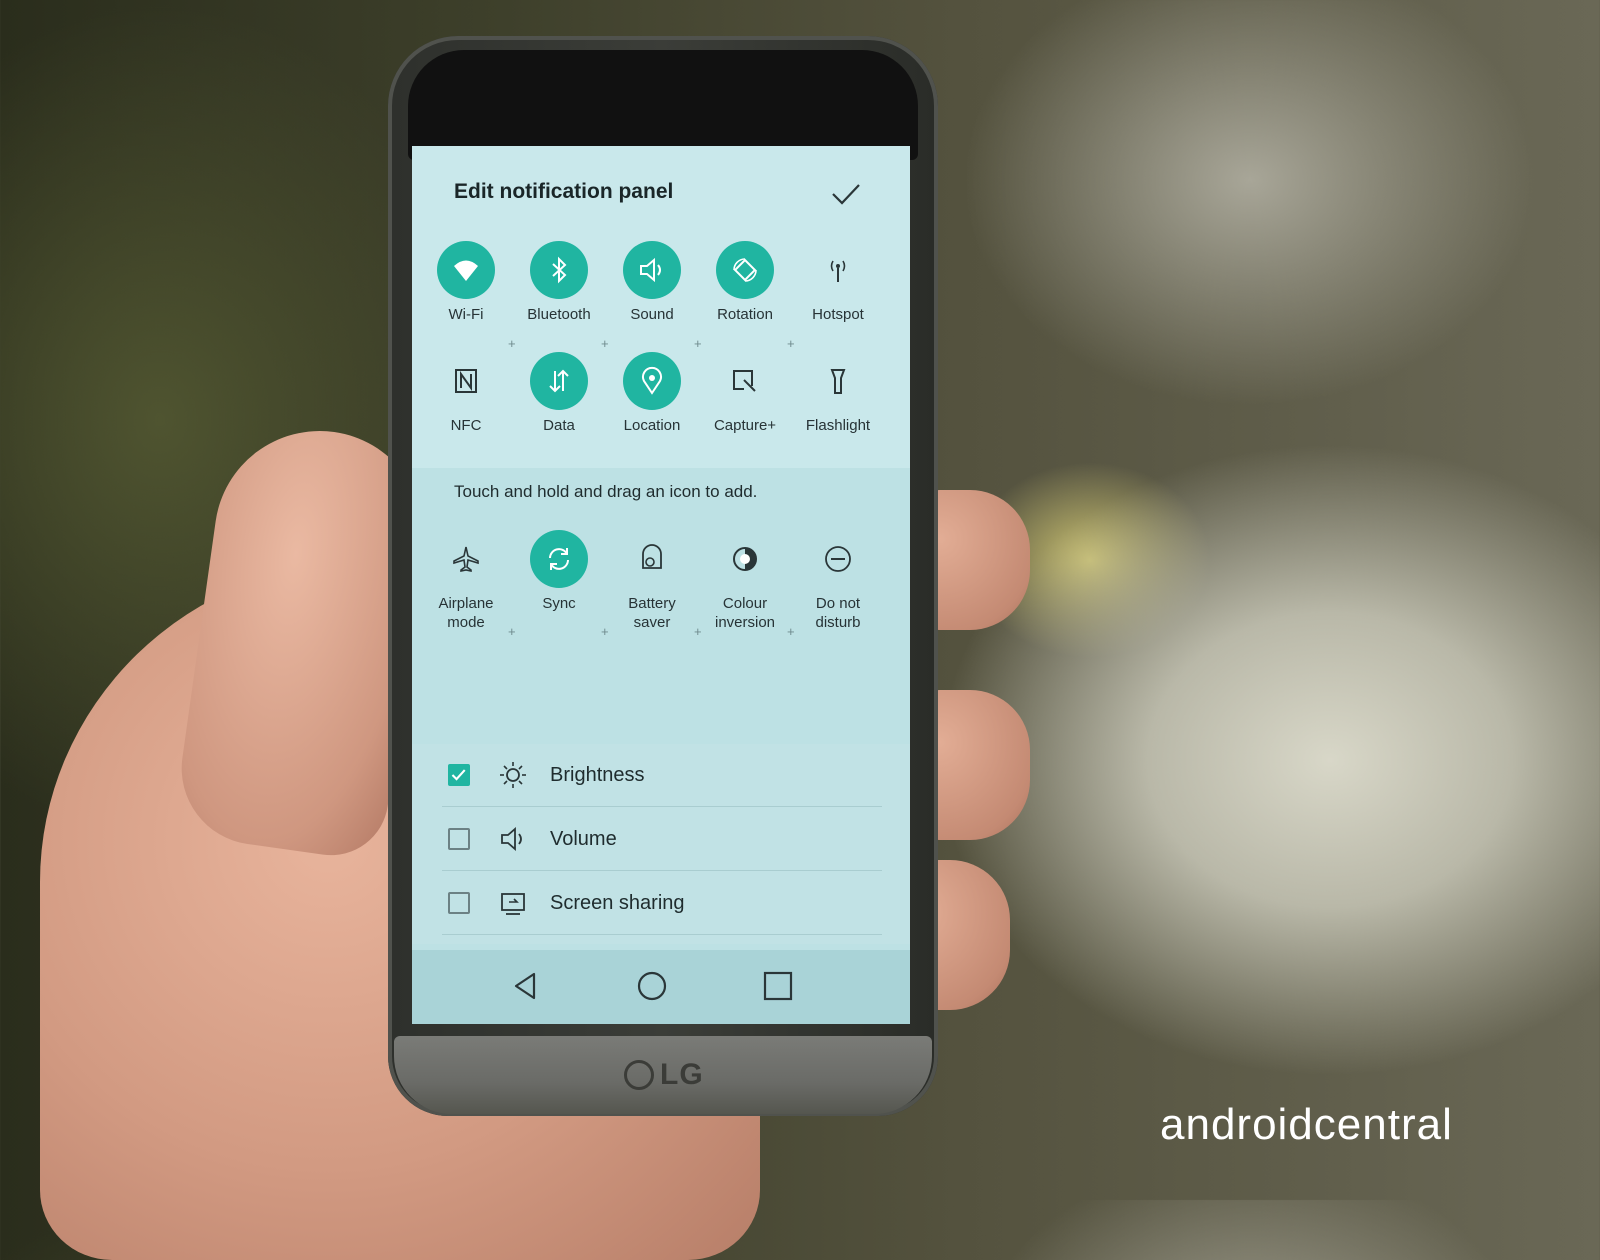 The image size is (1600, 1260). I want to click on sound-icon, so click(650, 270).